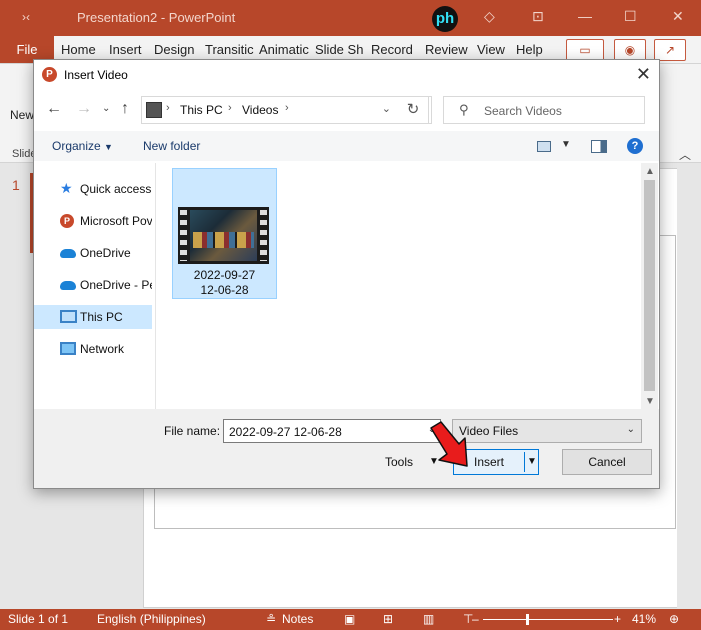 This screenshot has width=701, height=630. What do you see at coordinates (585, 50) in the screenshot?
I see `comments-button: ▭` at bounding box center [585, 50].